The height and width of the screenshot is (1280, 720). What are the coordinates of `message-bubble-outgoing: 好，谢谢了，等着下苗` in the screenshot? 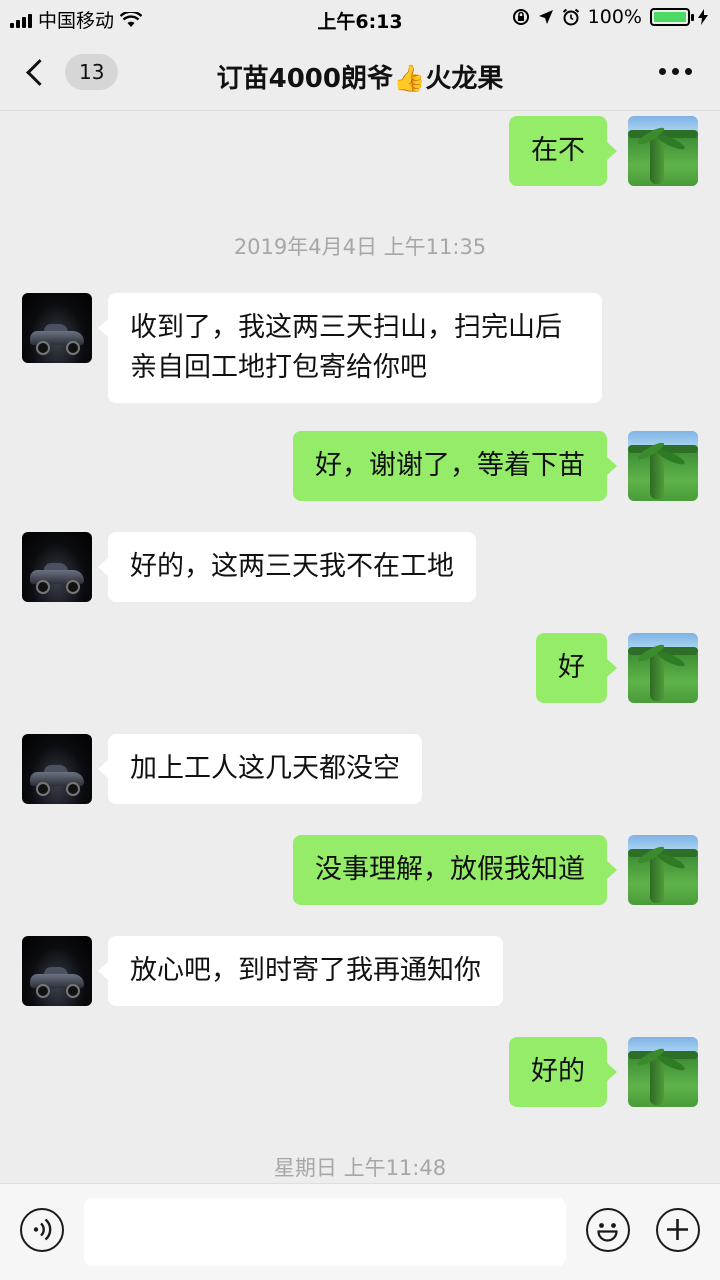 It's located at (455, 466).